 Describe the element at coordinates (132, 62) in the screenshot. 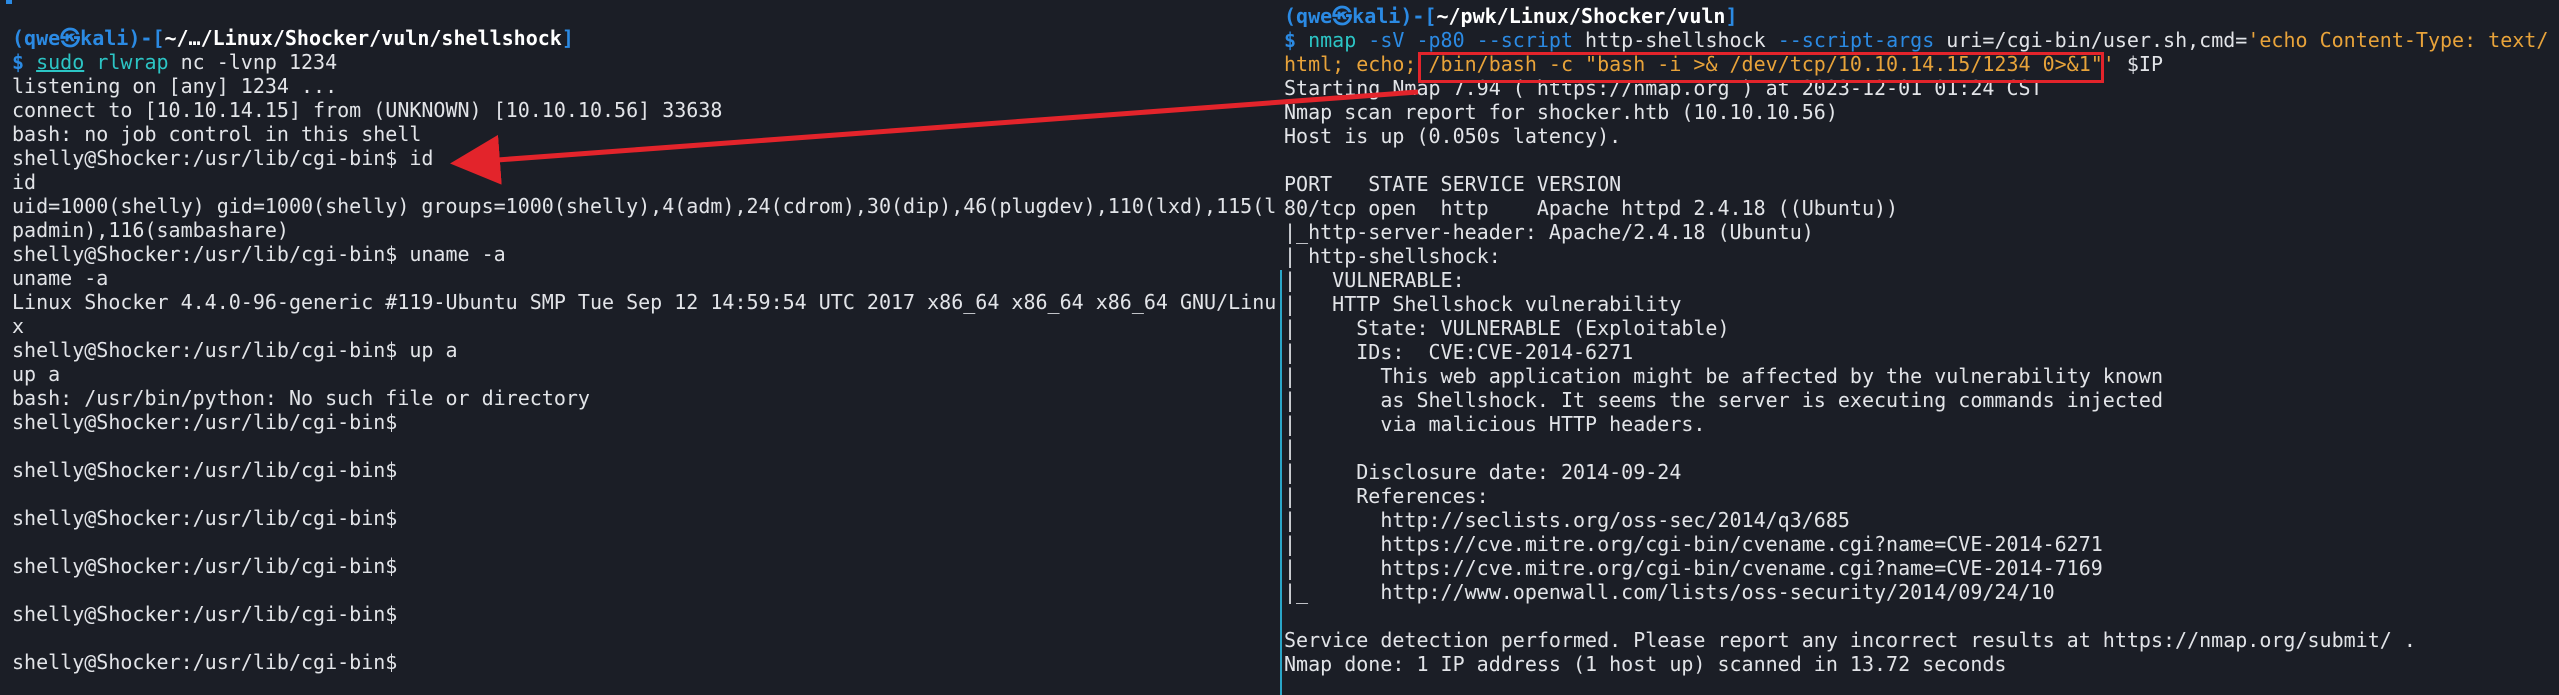

I see `command-name: rlwrap` at that location.